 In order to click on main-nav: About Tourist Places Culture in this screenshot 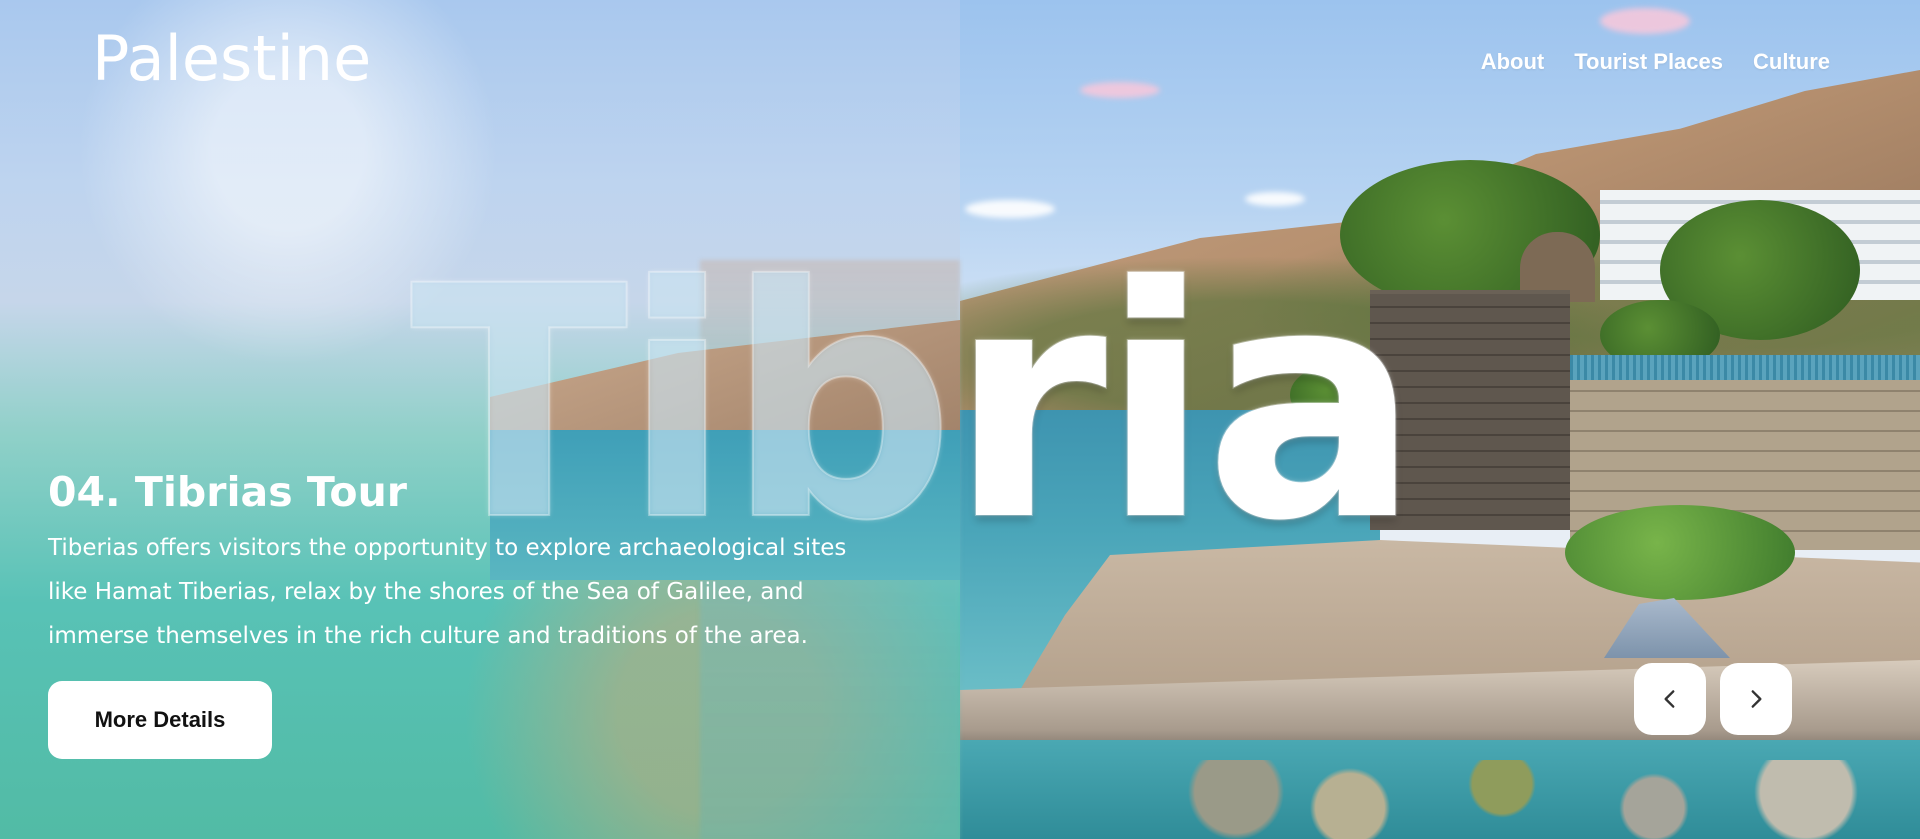, I will do `click(1655, 62)`.